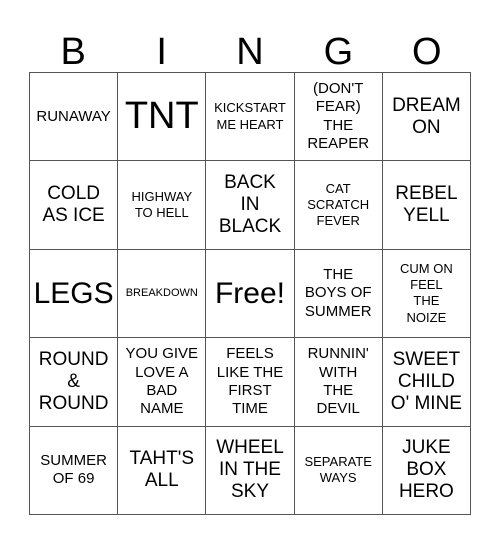  I want to click on bingo-cell-label: YOU GIVE LOVE A BAD NAME, so click(162, 381).